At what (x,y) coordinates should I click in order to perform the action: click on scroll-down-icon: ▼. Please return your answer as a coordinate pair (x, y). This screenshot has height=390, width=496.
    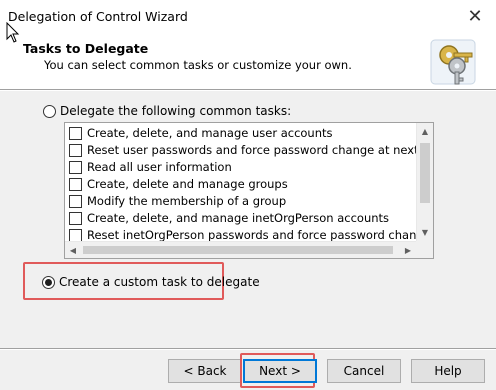
    Looking at the image, I should click on (425, 232).